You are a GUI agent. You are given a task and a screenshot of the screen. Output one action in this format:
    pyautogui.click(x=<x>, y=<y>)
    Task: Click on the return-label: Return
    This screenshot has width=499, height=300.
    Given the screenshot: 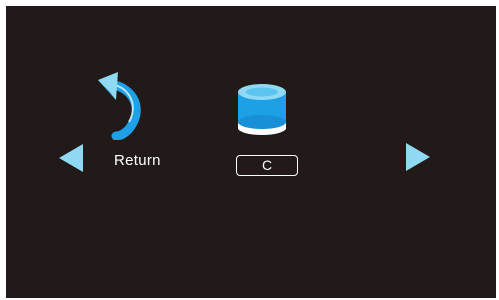 What is the action you would take?
    pyautogui.click(x=137, y=160)
    